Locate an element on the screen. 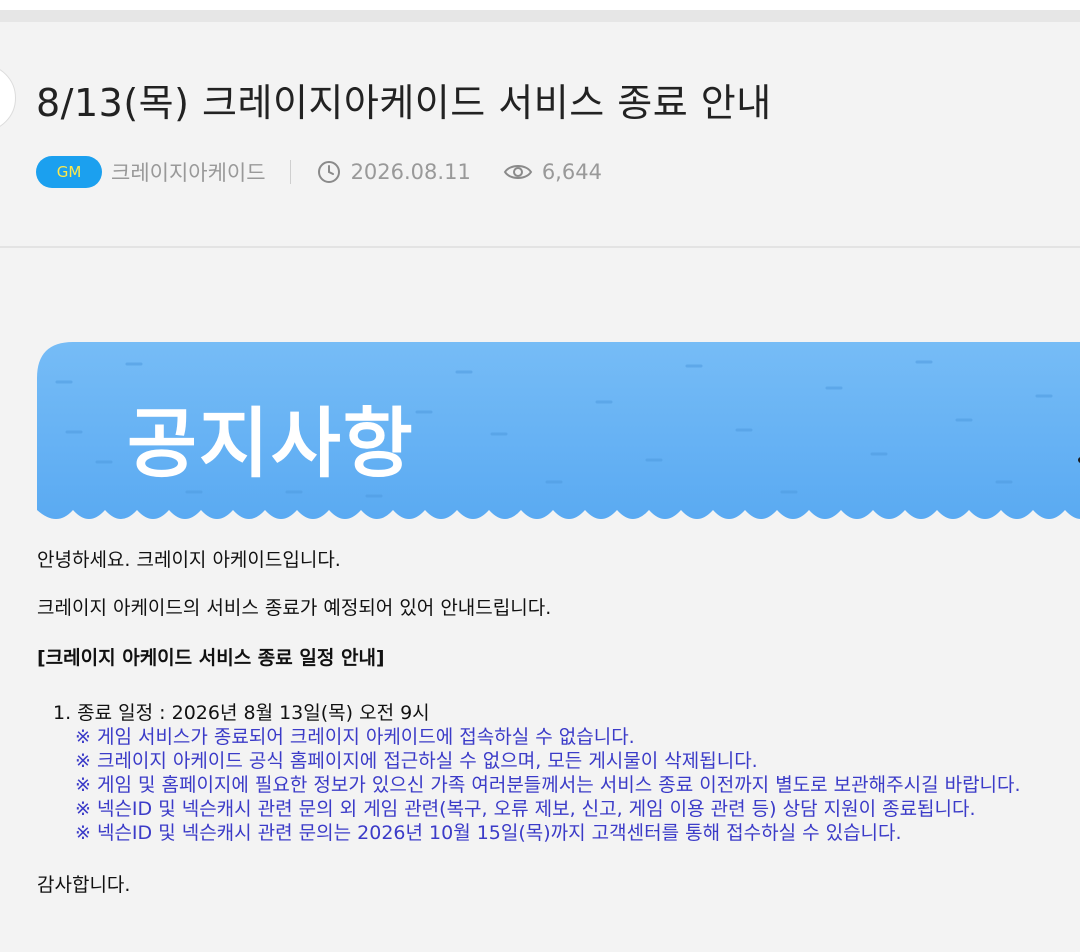 This screenshot has width=1080, height=952. meta-divider is located at coordinates (290, 172).